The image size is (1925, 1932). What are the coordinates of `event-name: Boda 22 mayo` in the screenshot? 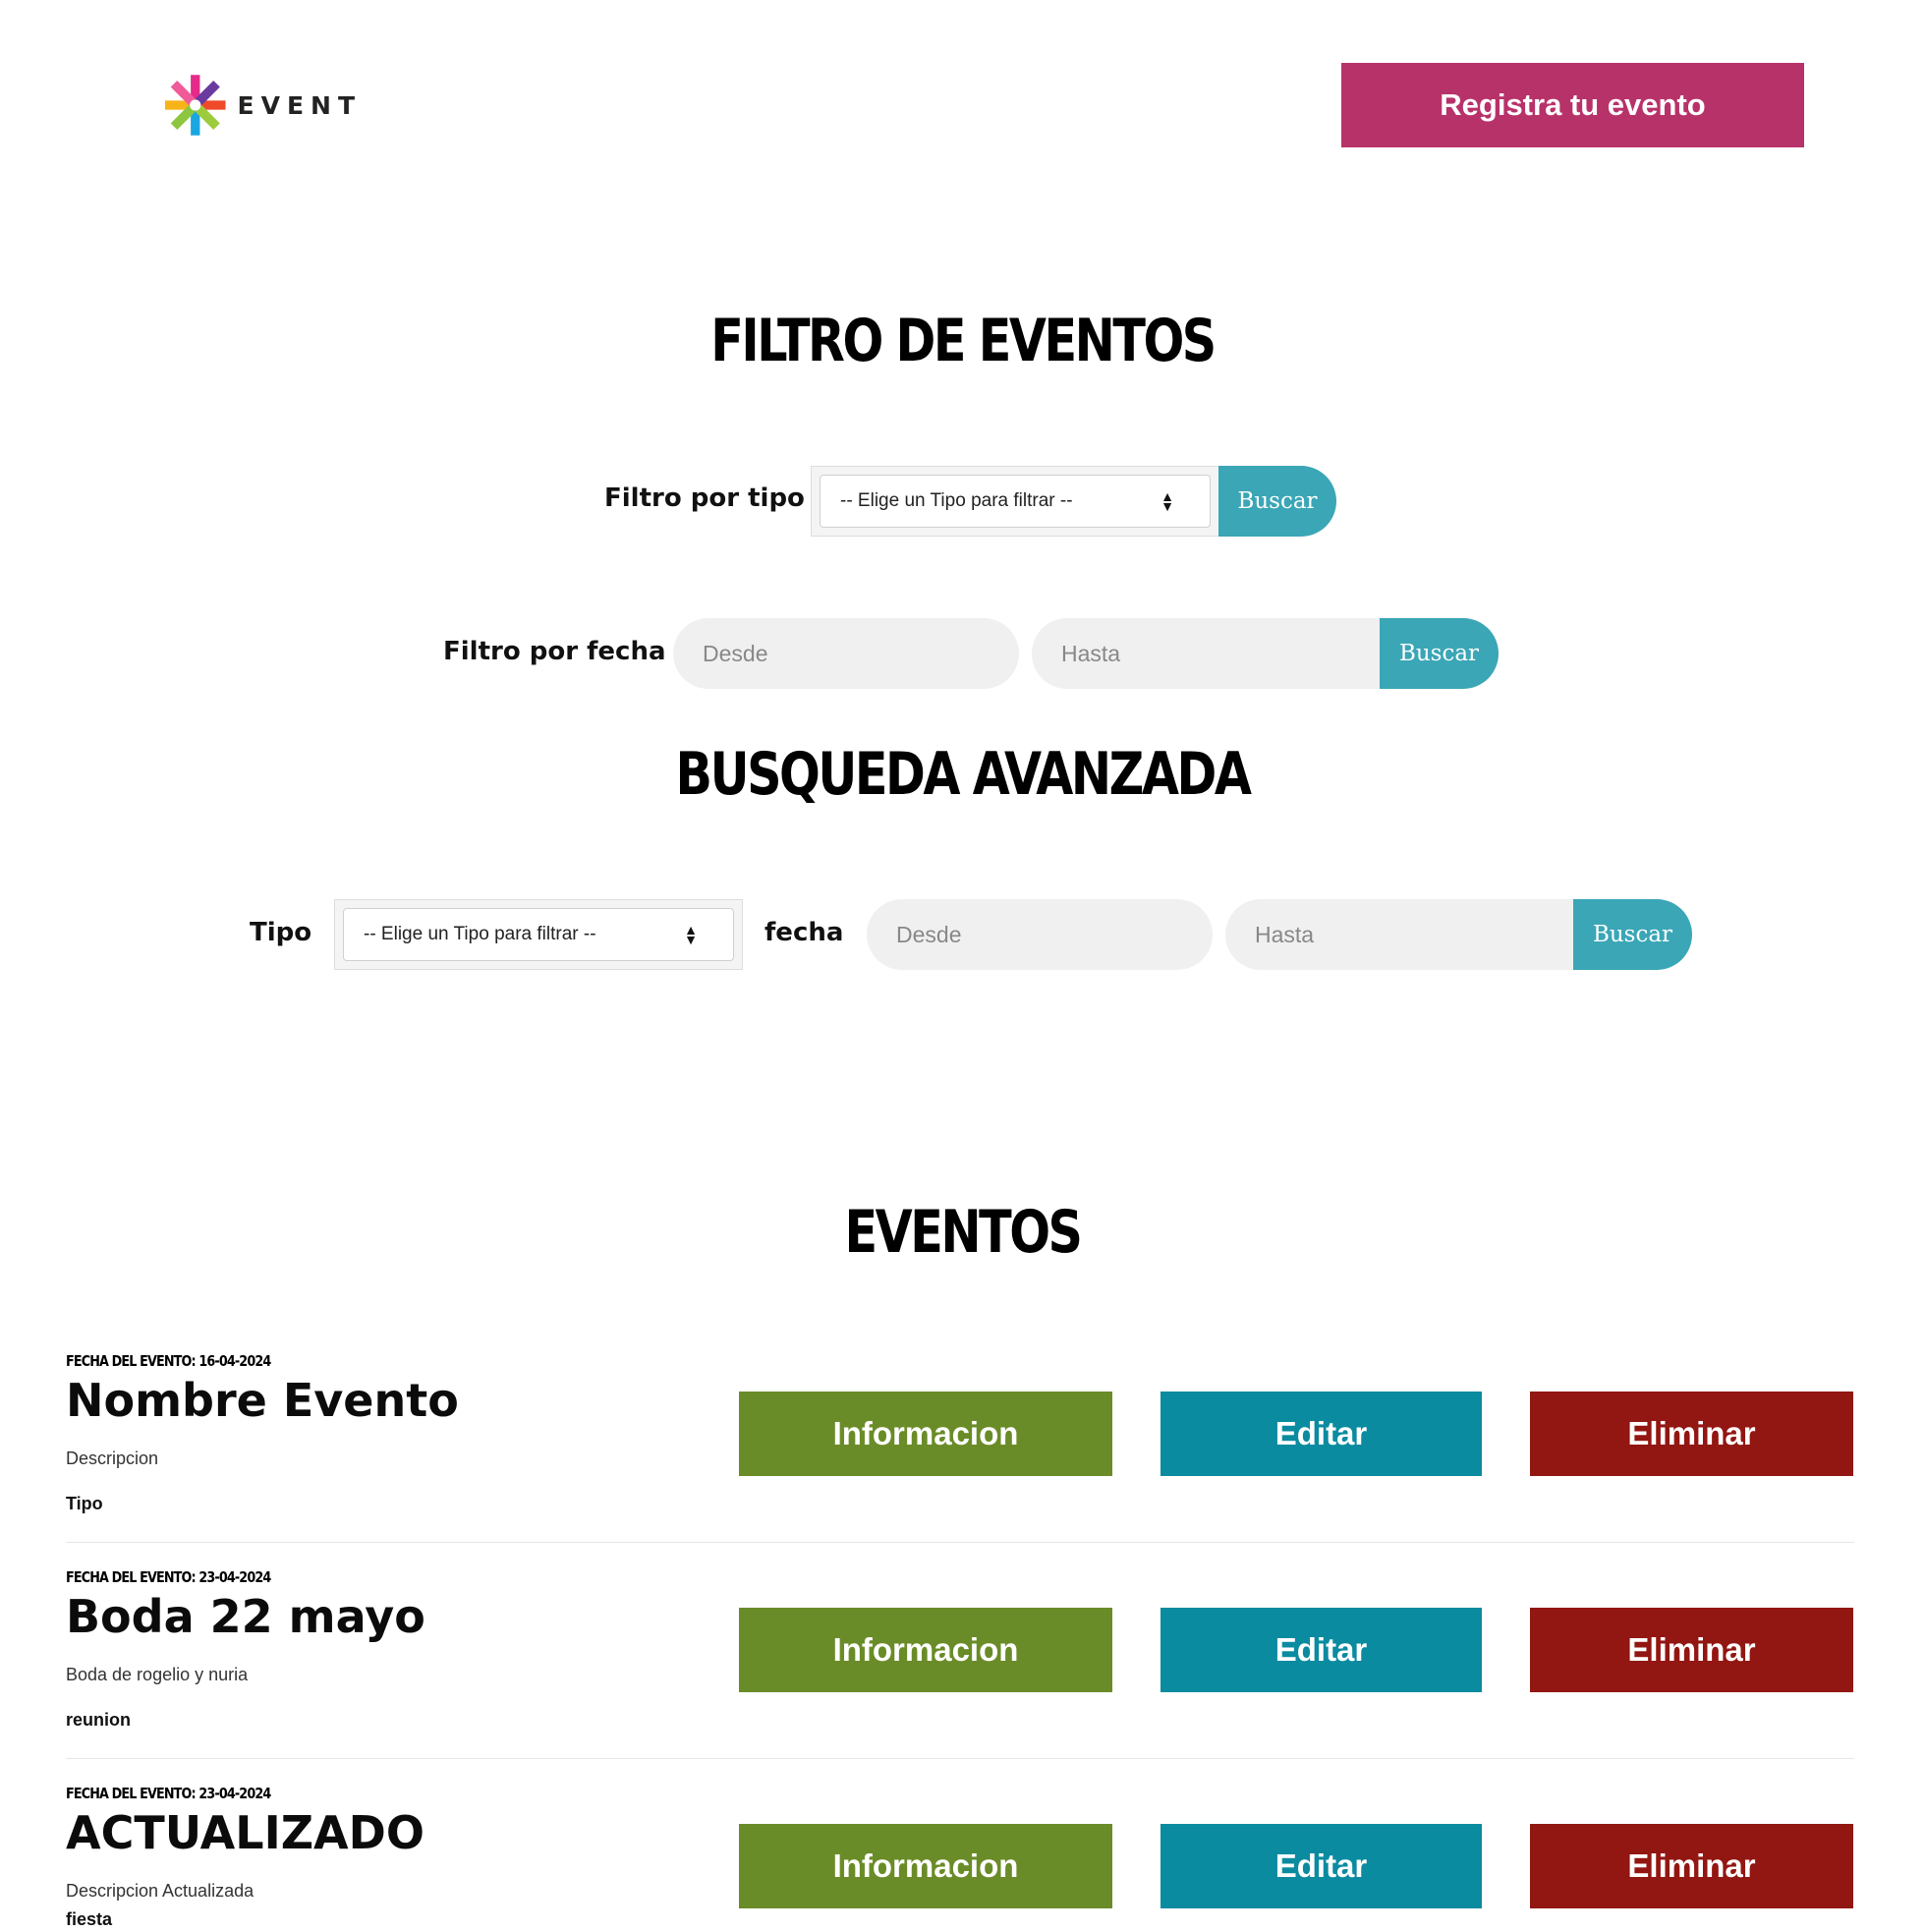 It's located at (245, 1617).